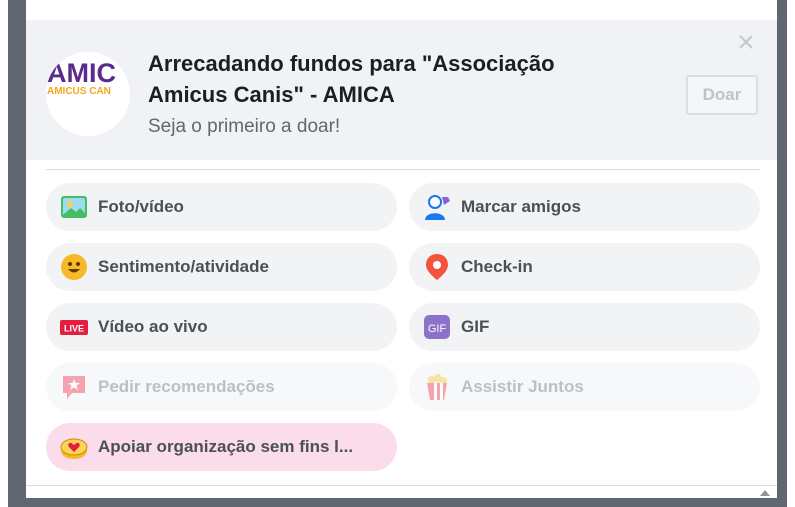 The image size is (795, 507). I want to click on svg-text: AMIC, so click(81, 73).